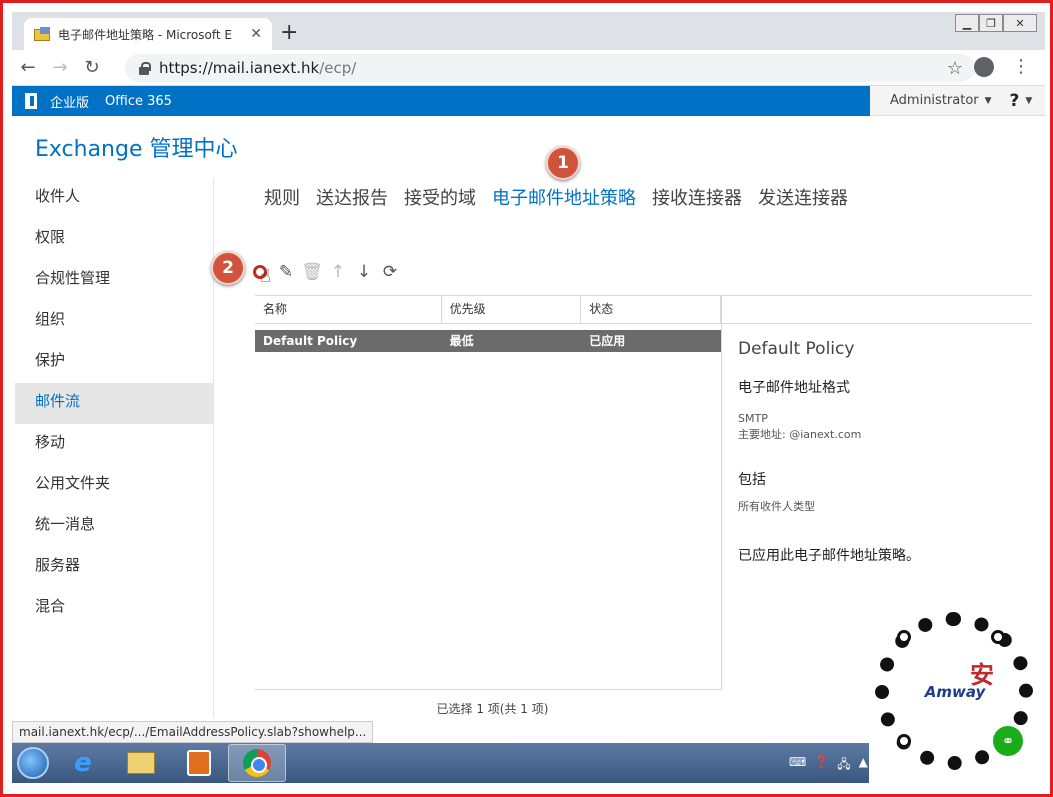 The height and width of the screenshot is (797, 1053). I want to click on tab-close-icon: ✕, so click(256, 34).